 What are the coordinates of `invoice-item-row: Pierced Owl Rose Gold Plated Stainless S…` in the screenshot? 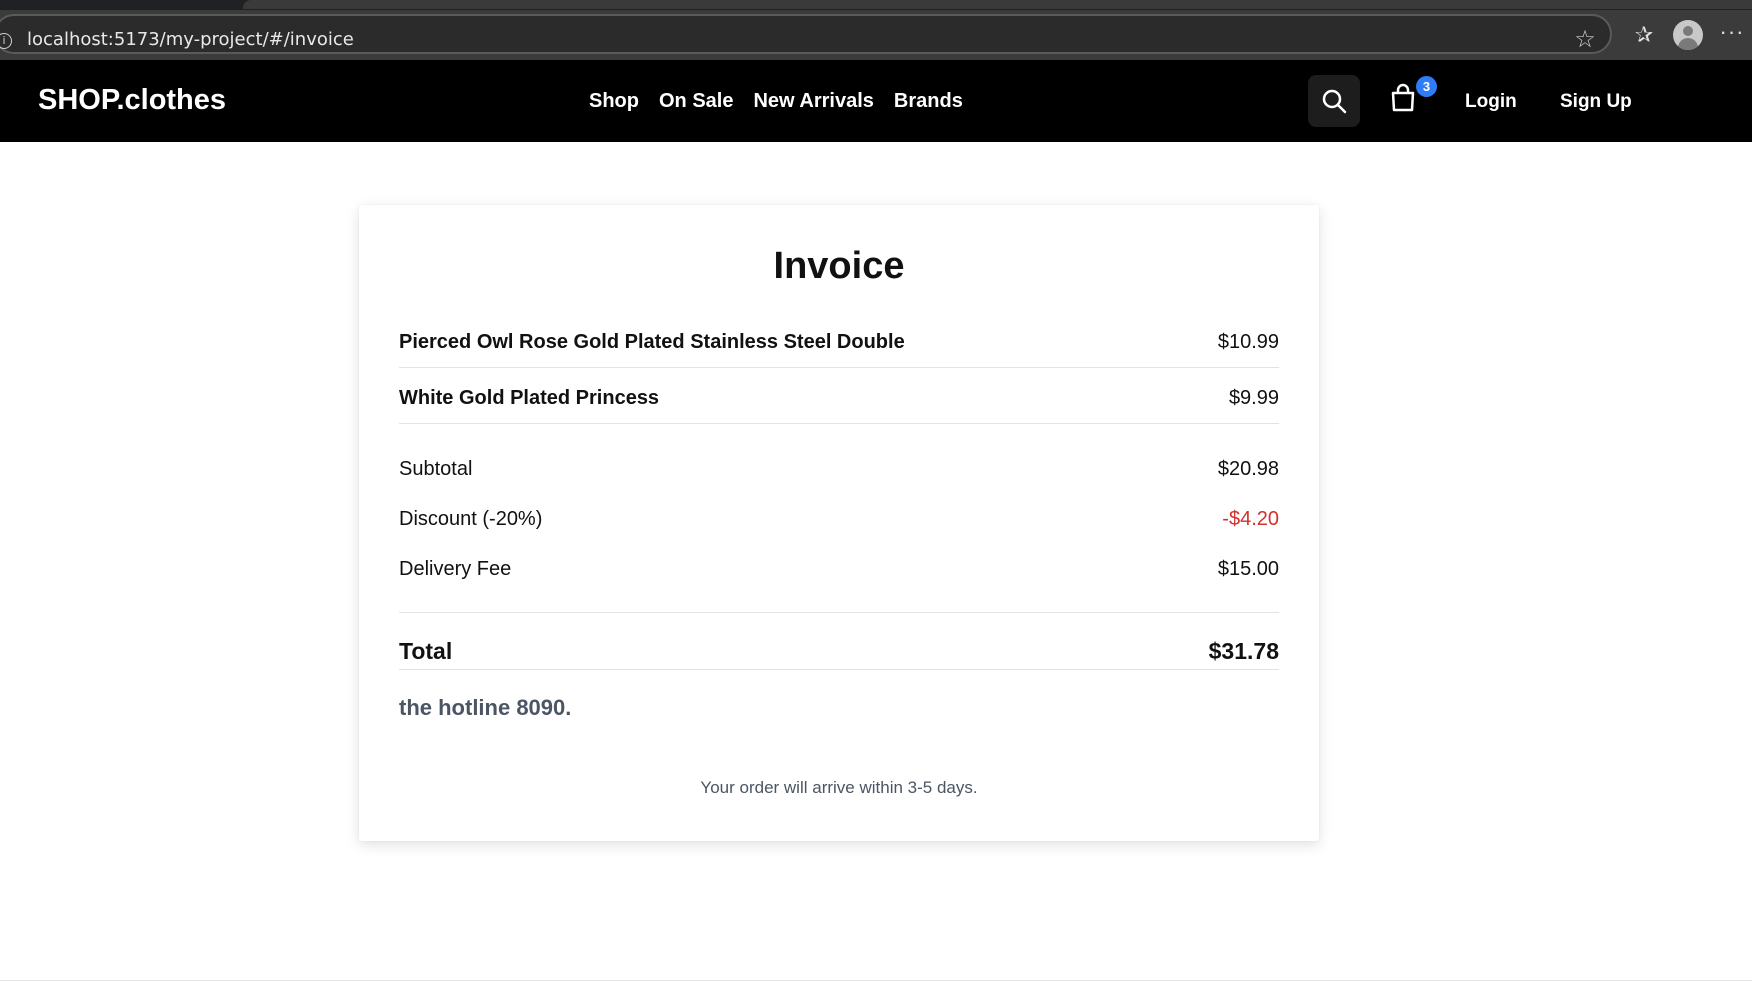 It's located at (839, 342).